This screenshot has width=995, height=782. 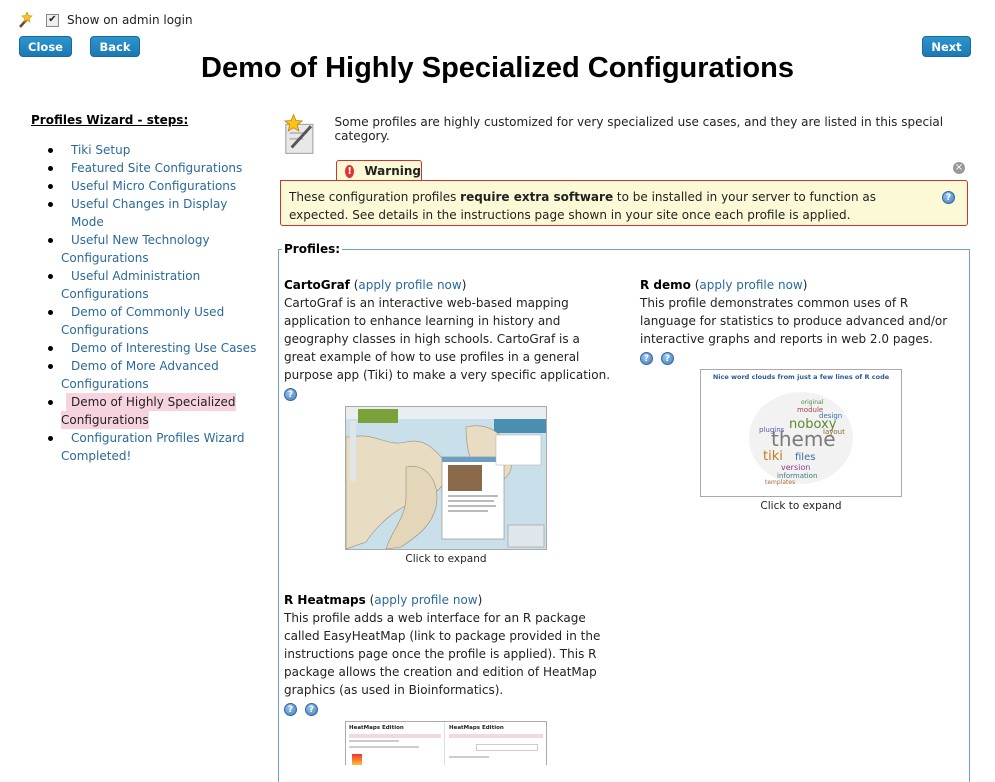 What do you see at coordinates (163, 240) in the screenshot?
I see `wizard-step-link: Useful New Technology` at bounding box center [163, 240].